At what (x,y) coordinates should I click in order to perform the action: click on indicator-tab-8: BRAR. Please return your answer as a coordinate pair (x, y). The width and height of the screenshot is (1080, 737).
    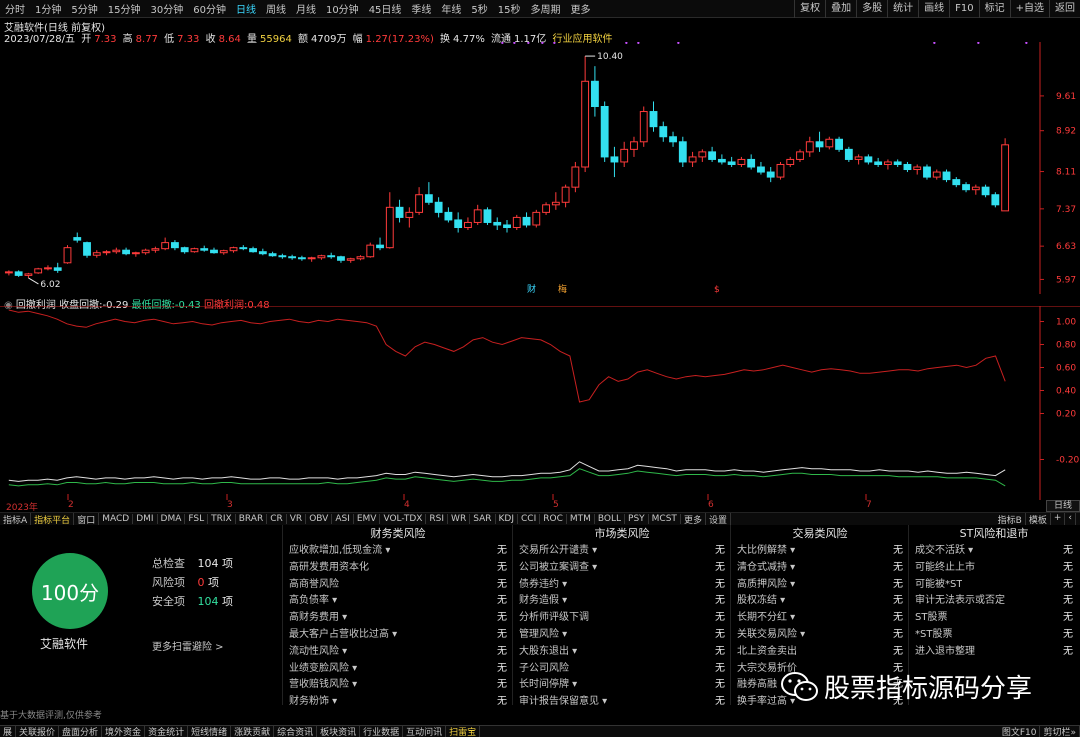
    Looking at the image, I should click on (252, 519).